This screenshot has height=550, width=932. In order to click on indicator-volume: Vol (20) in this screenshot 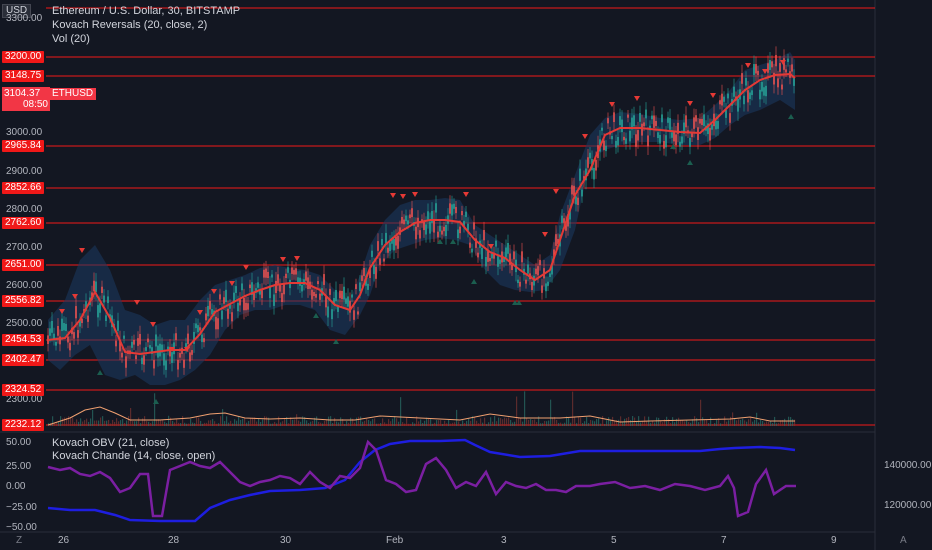, I will do `click(146, 39)`.